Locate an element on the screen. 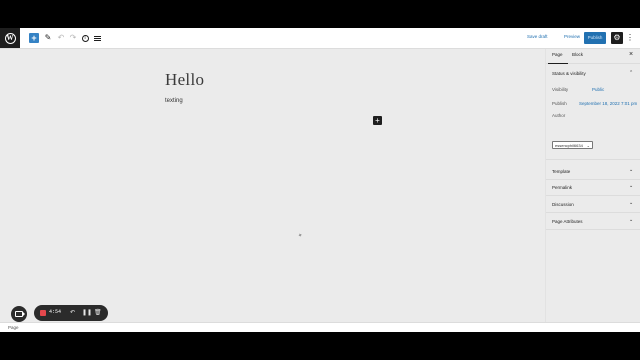 Image resolution: width=640 pixels, height=360 pixels. publish-button: Publish is located at coordinates (595, 38).